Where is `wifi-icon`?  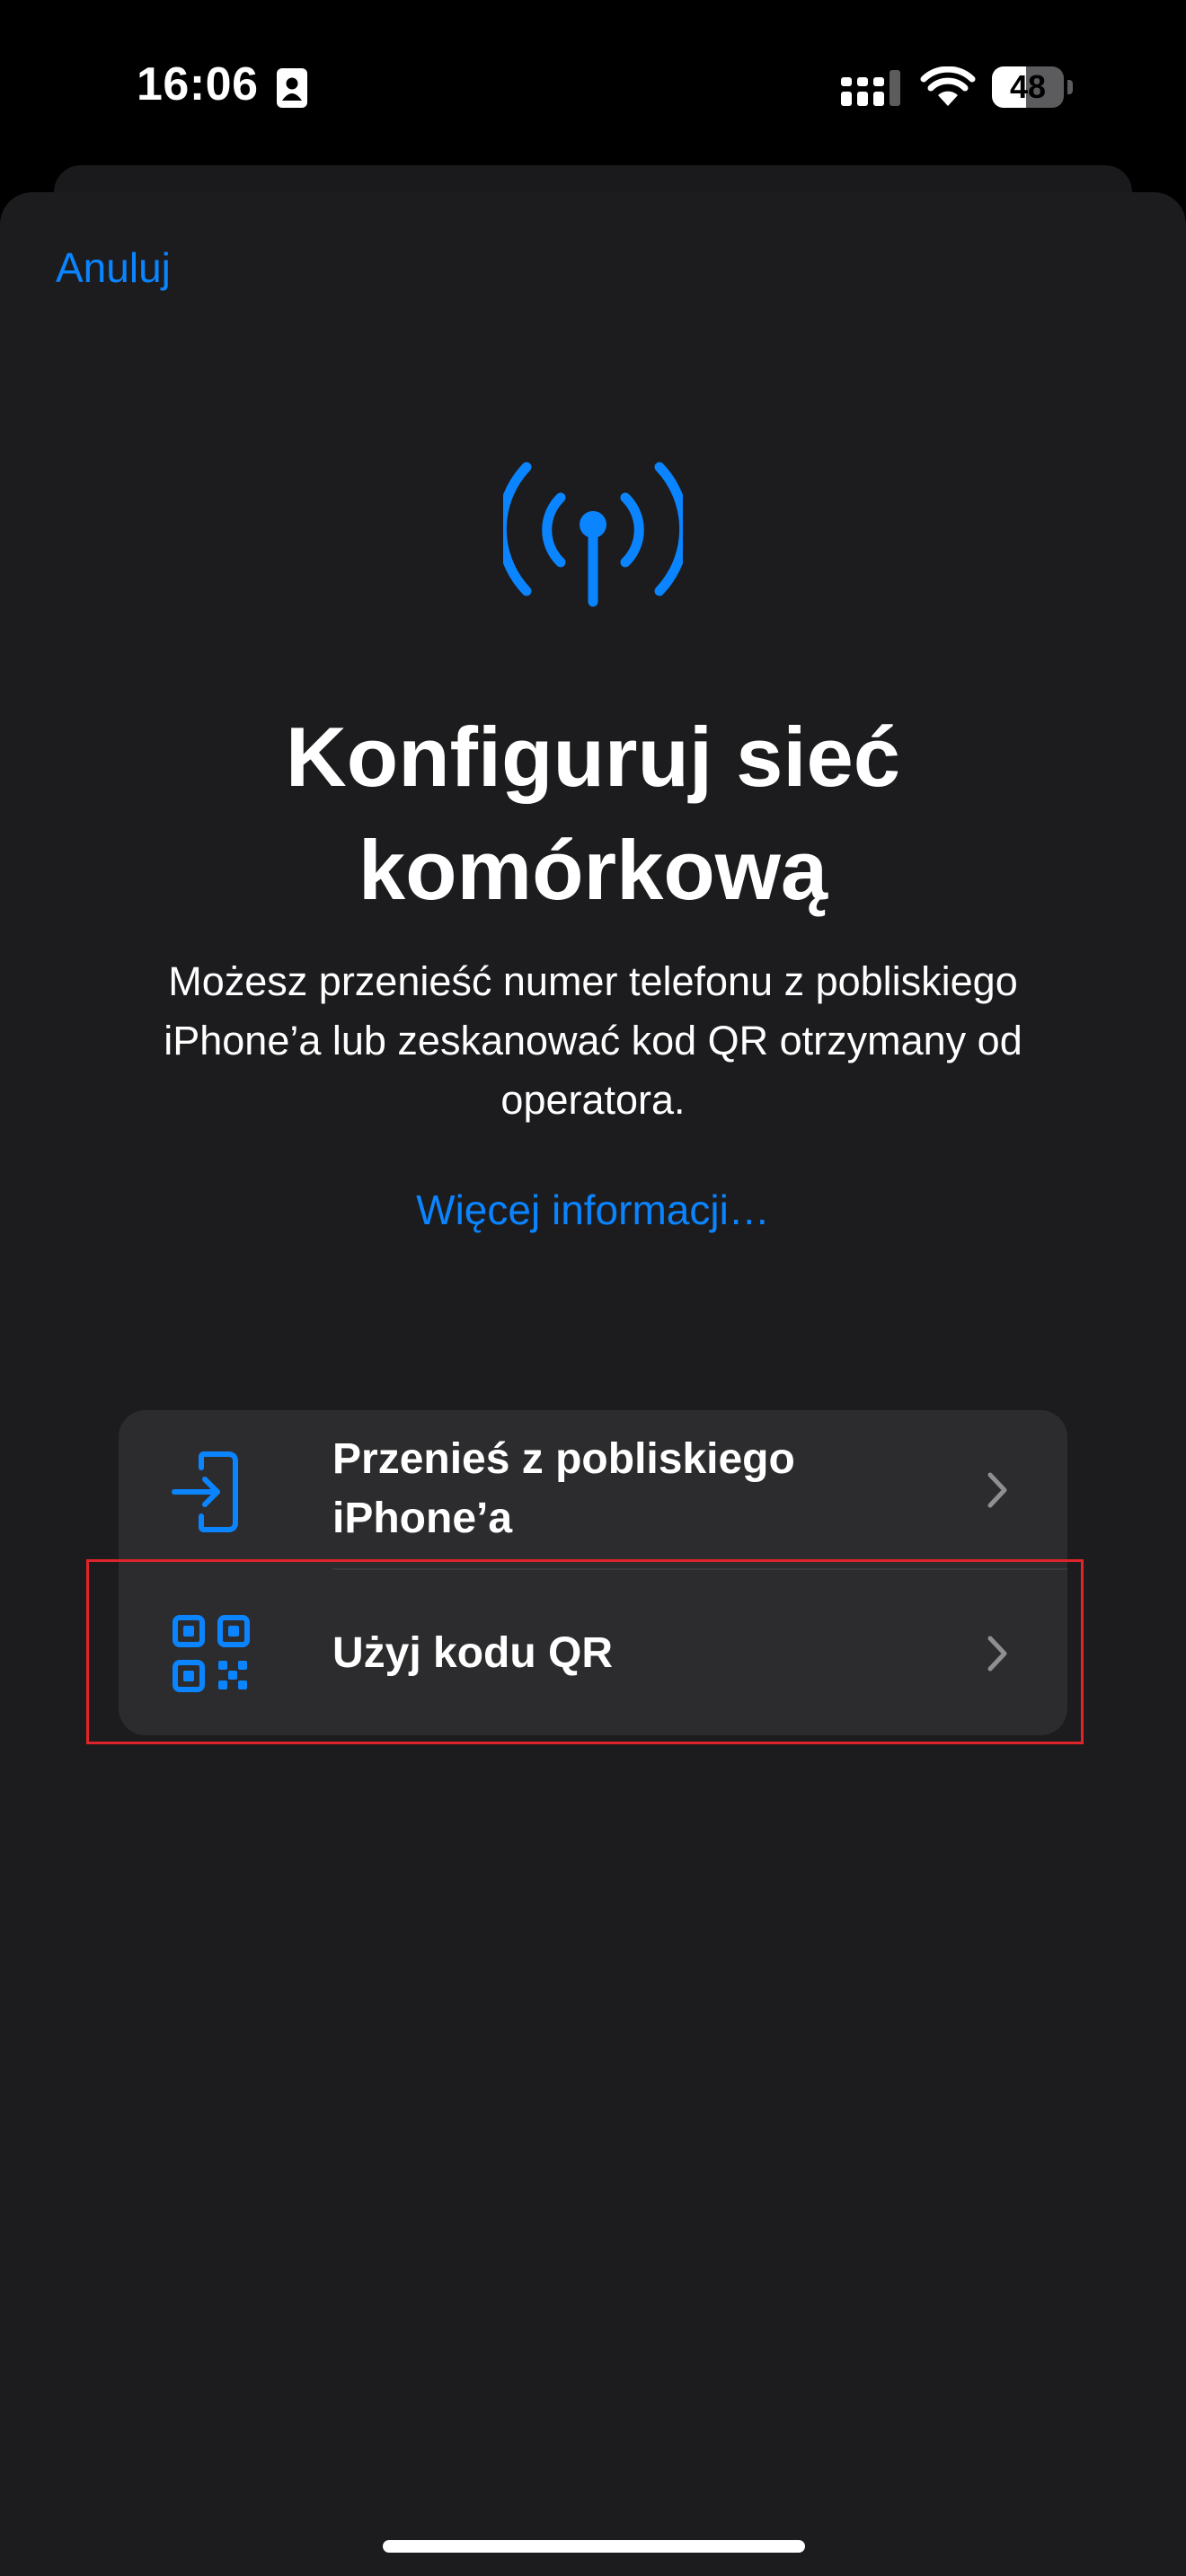 wifi-icon is located at coordinates (948, 86).